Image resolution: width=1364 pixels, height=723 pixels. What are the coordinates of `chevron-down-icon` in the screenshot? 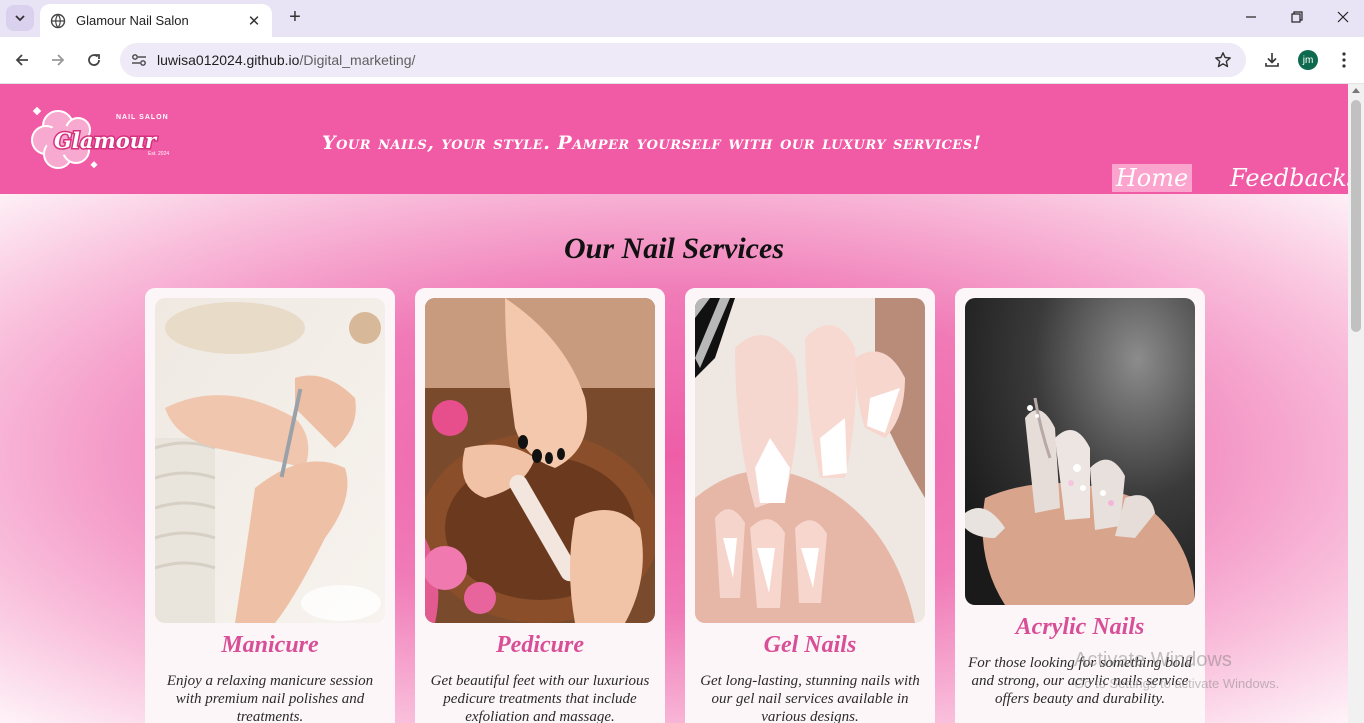 It's located at (20, 18).